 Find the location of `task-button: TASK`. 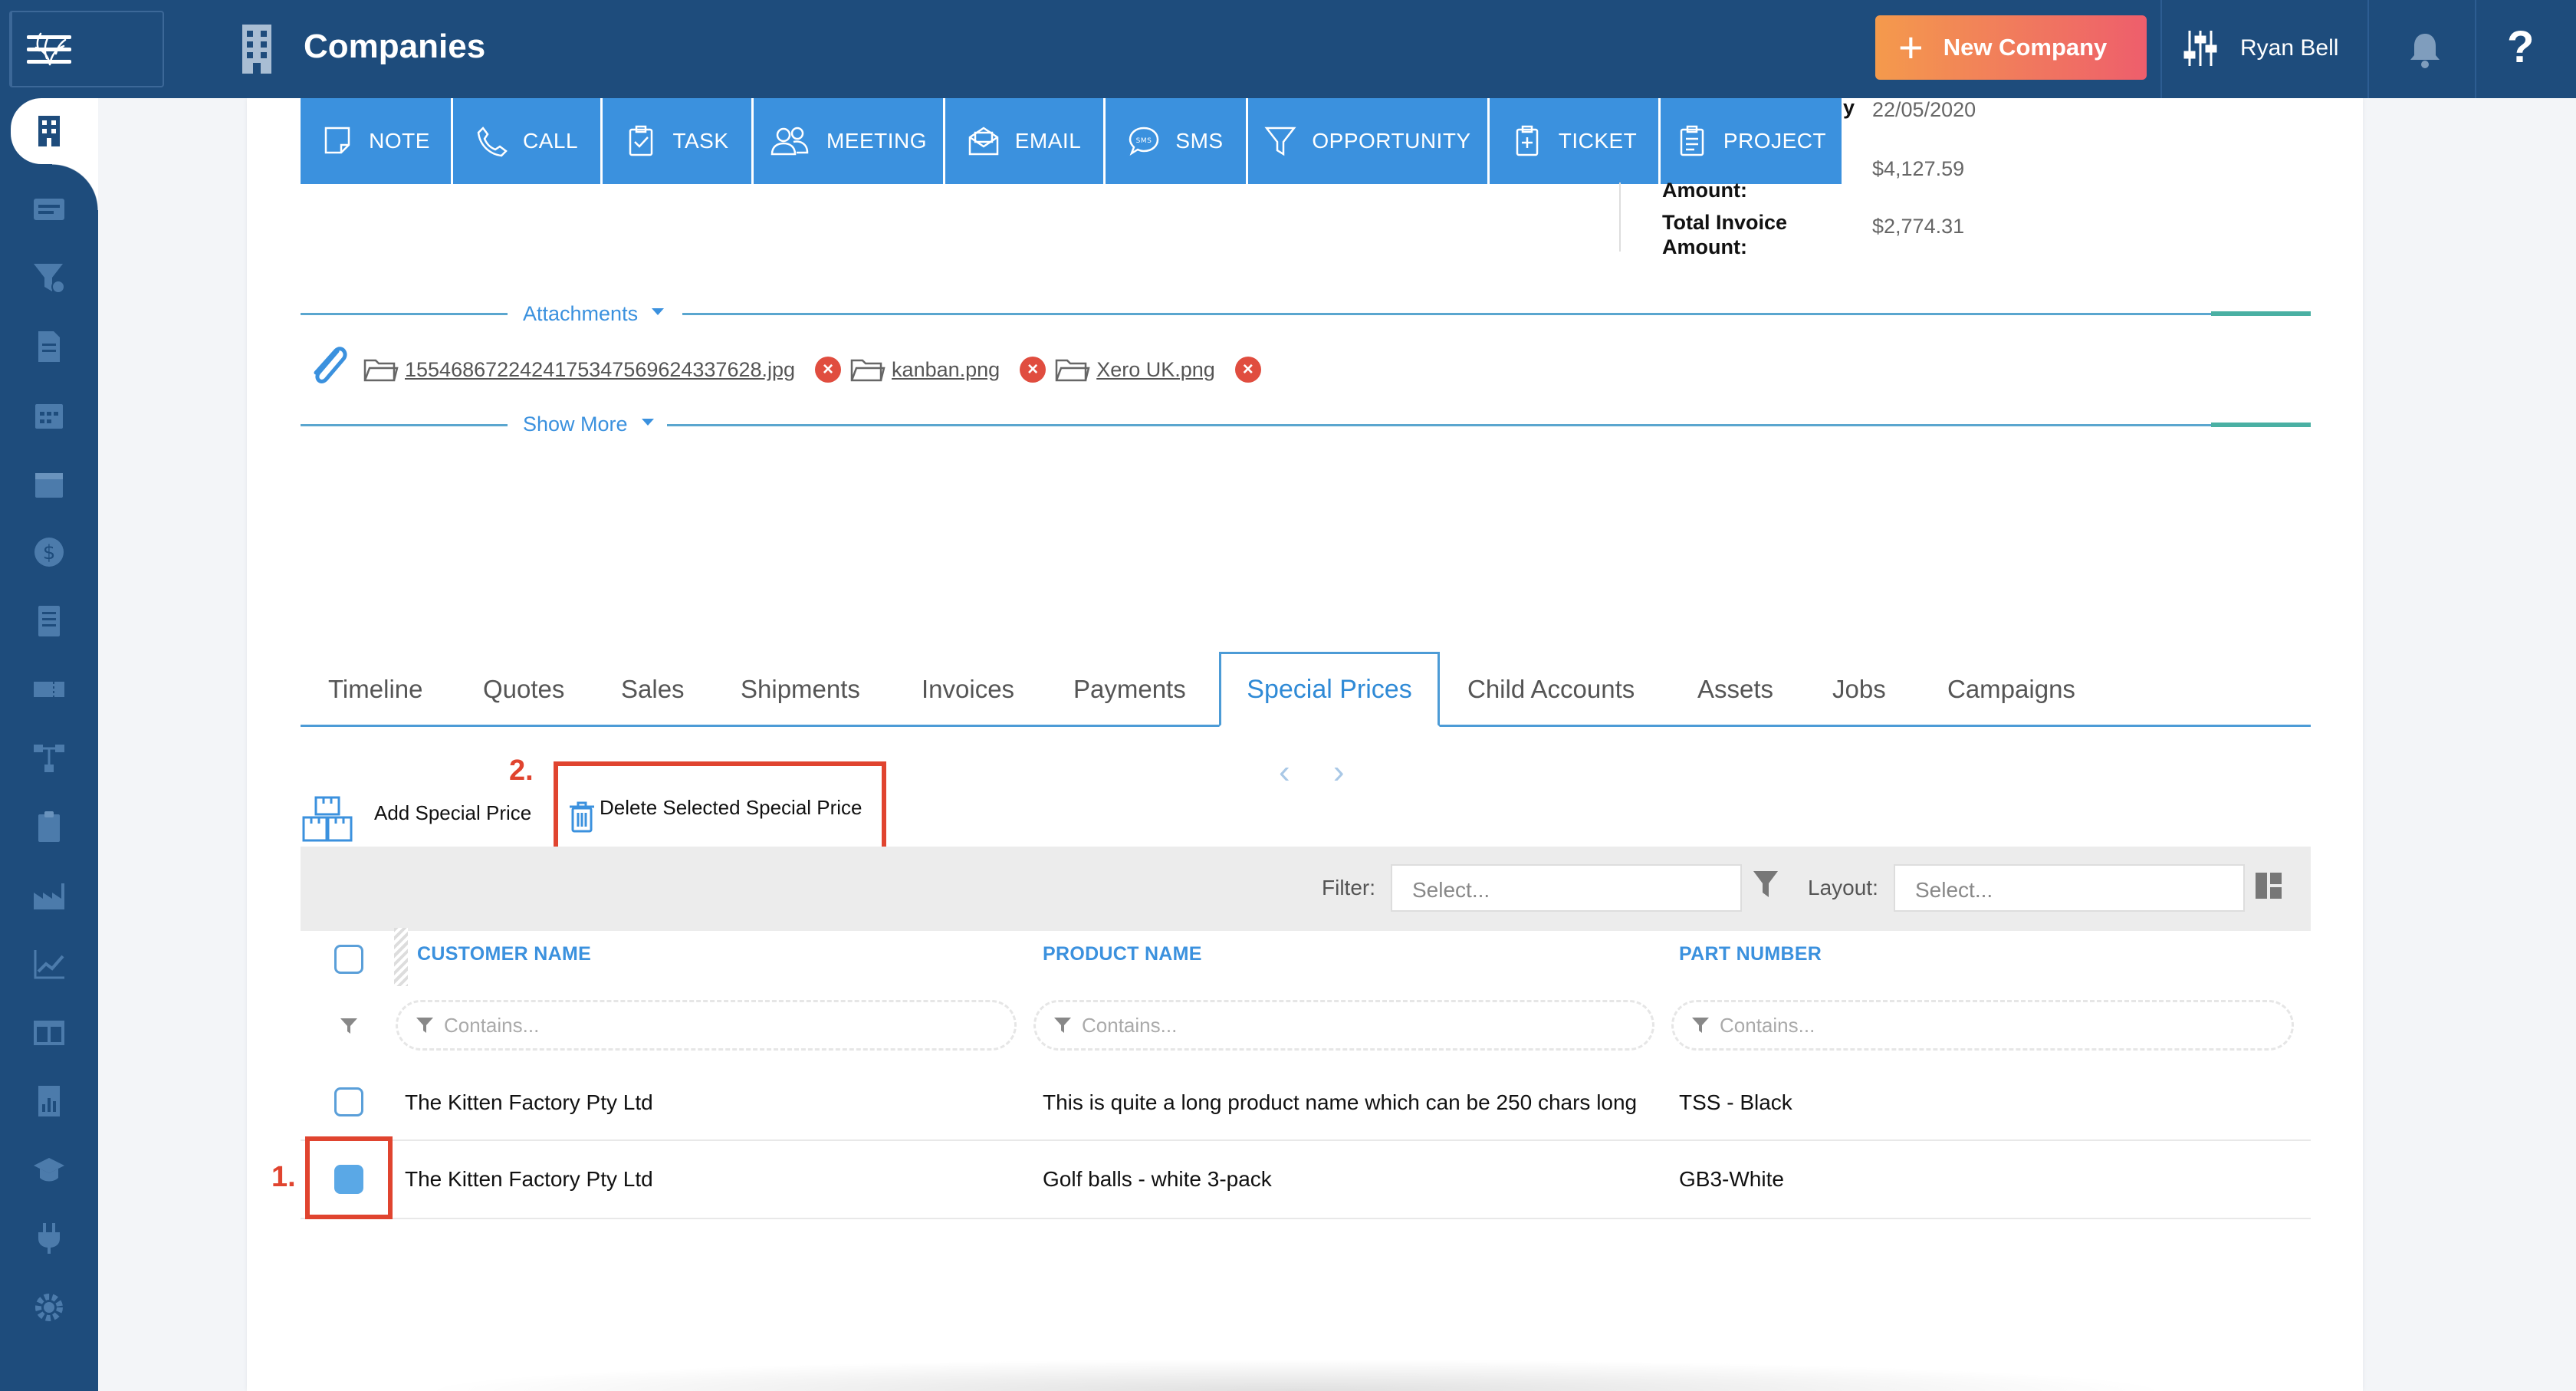

task-button: TASK is located at coordinates (678, 141).